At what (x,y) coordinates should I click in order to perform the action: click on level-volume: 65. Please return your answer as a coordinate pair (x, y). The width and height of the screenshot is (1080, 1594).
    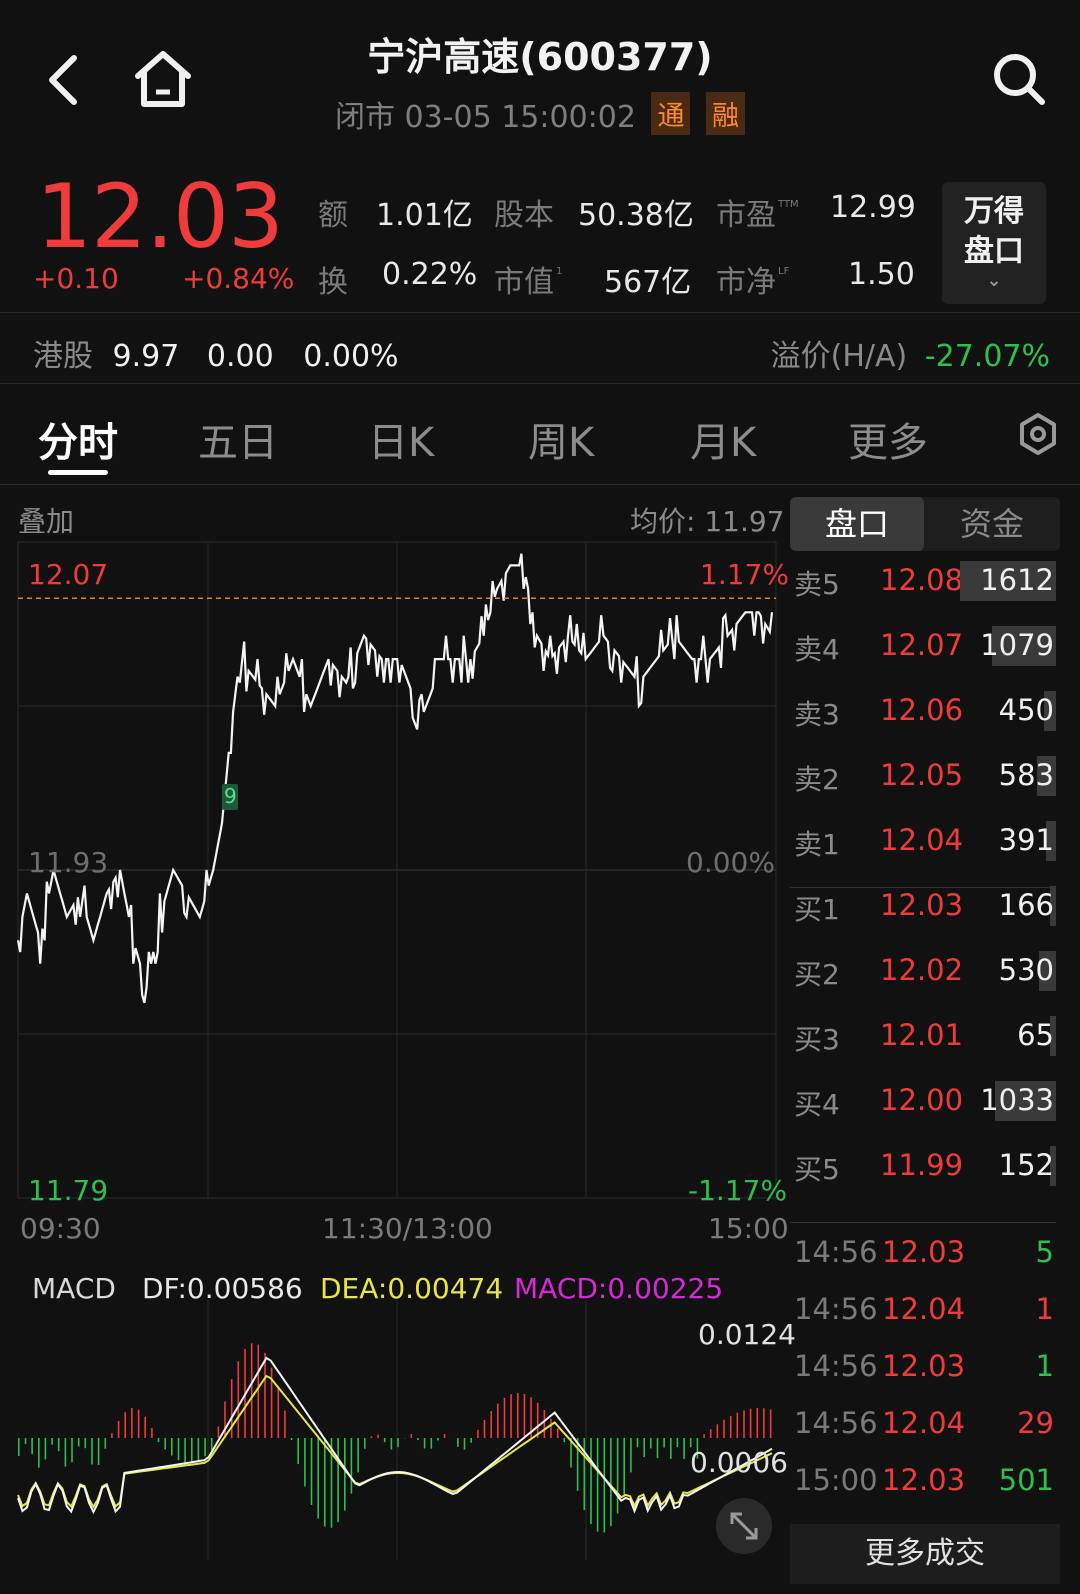
    Looking at the image, I should click on (1035, 1035).